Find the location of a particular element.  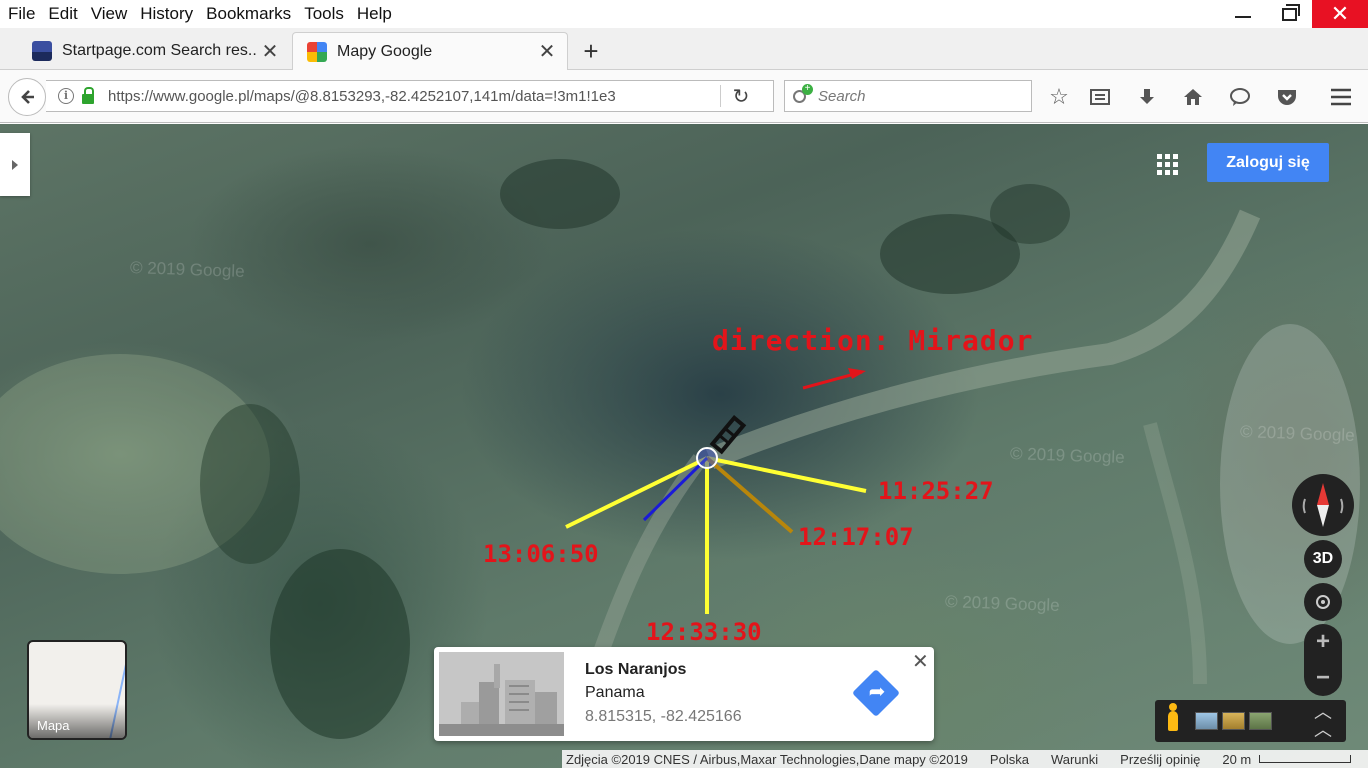

close-window-button: ✕ is located at coordinates (1340, 14).